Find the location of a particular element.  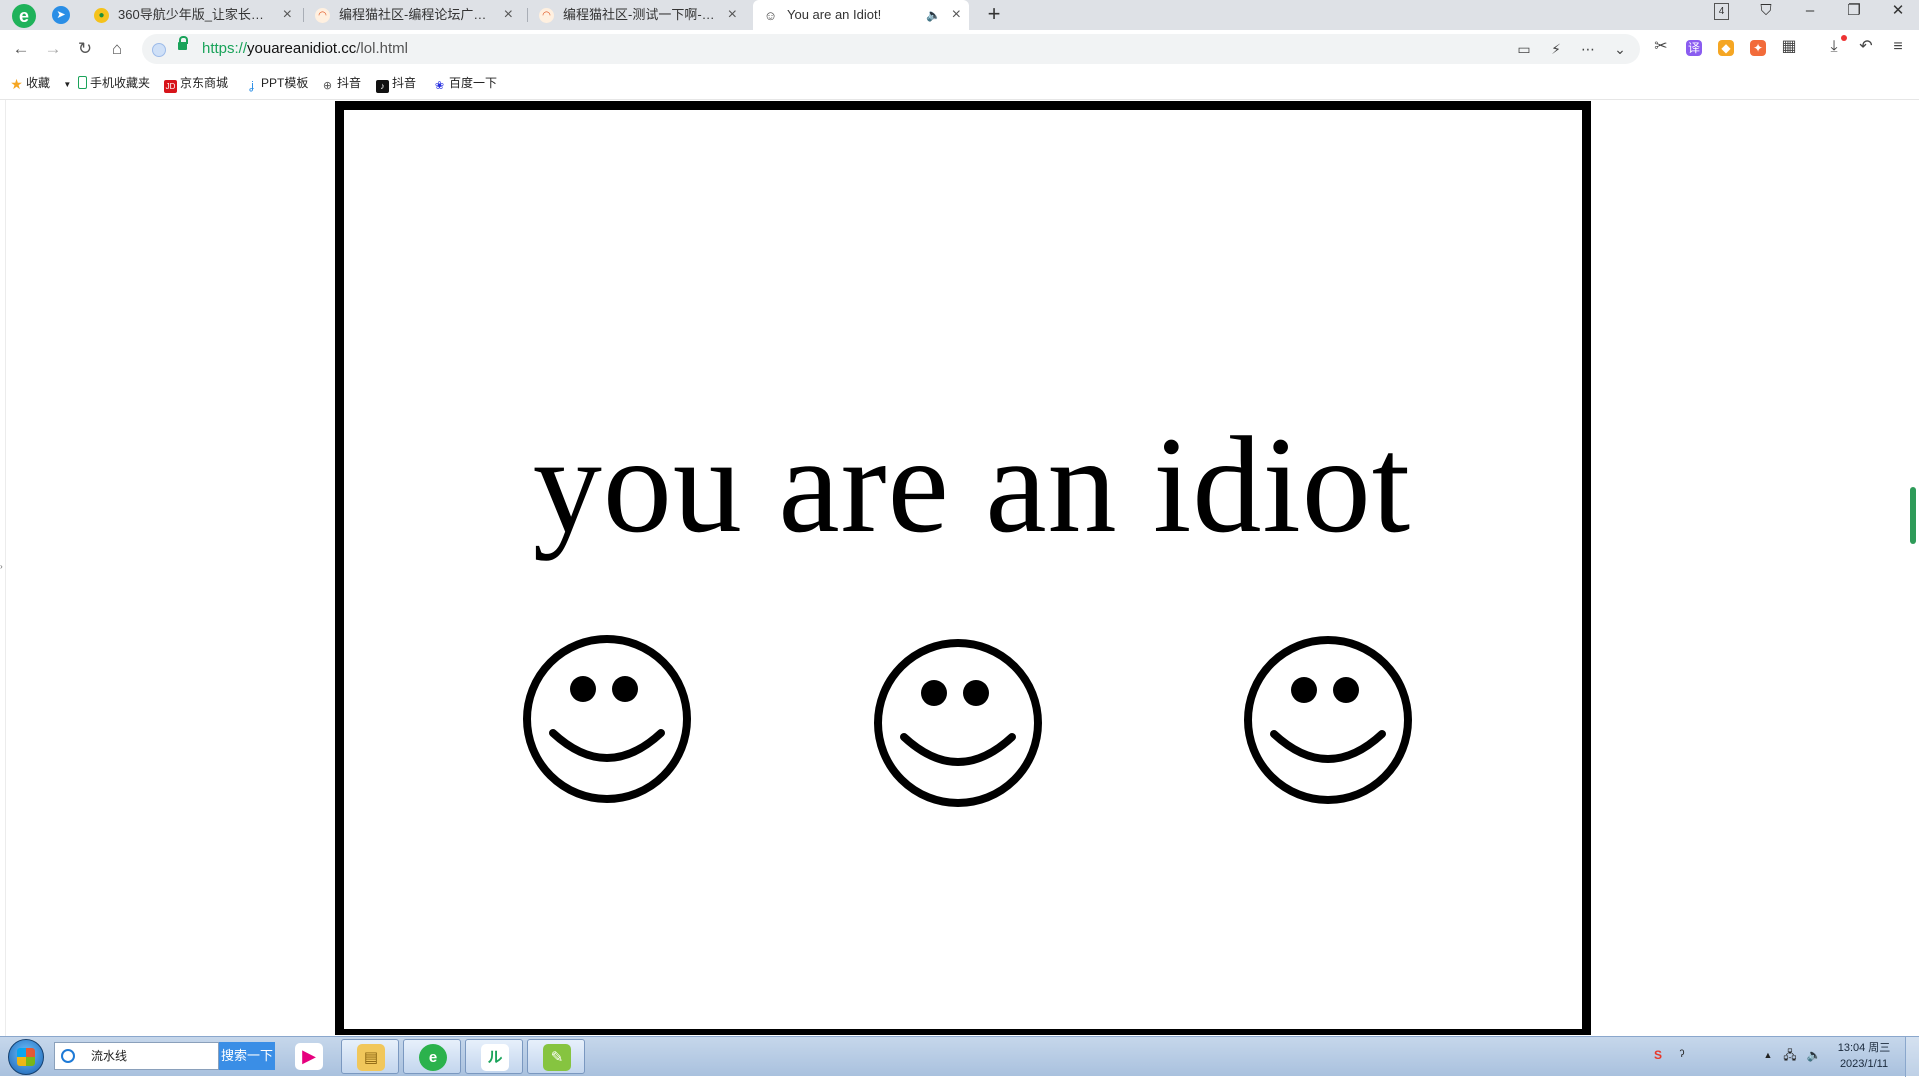

tab-codemao-test: ◠ 编程猫社区-测试一下啊-编程猫 × is located at coordinates (637, 15).